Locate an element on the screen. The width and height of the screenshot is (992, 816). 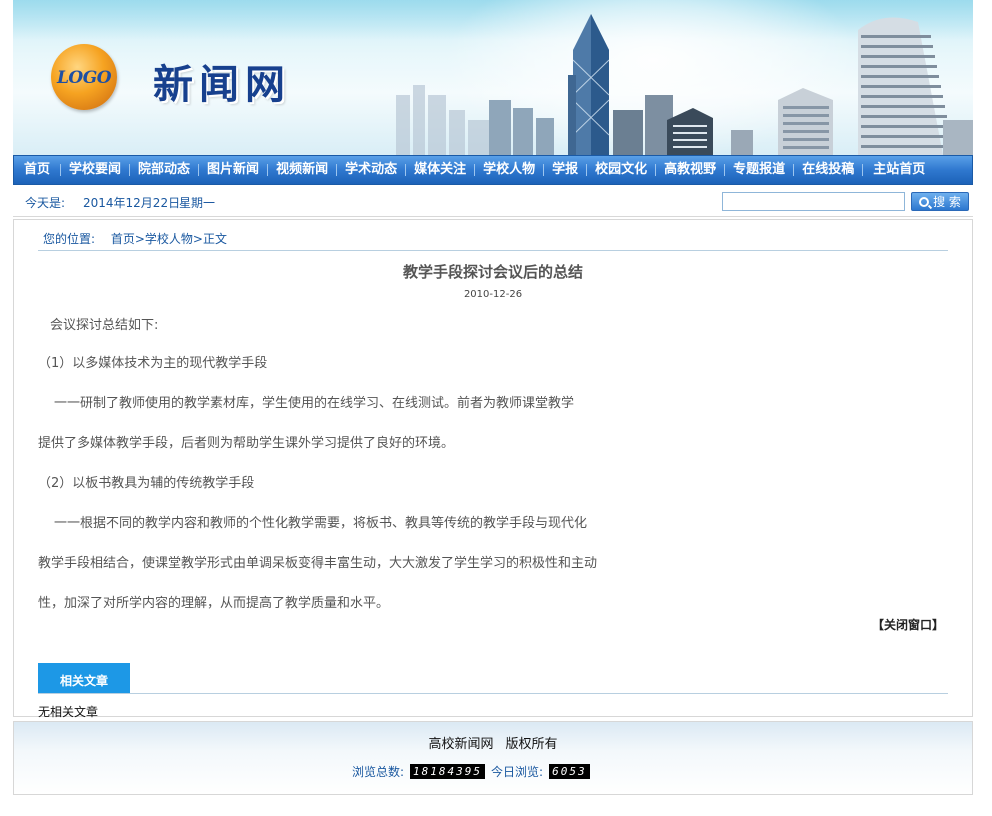
nav-item: 图片新闻 is located at coordinates (233, 170).